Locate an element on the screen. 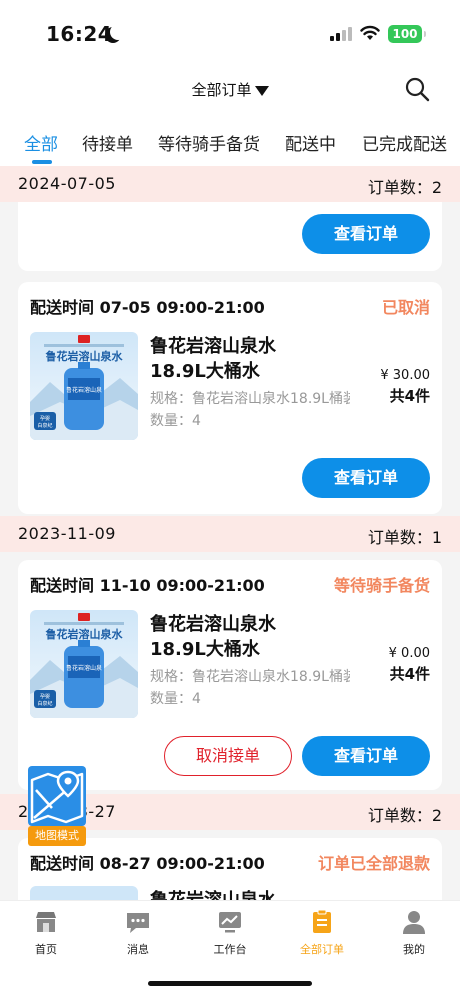 This screenshot has height=997, width=460. order-status: 订单已全部退款 is located at coordinates (373, 863).